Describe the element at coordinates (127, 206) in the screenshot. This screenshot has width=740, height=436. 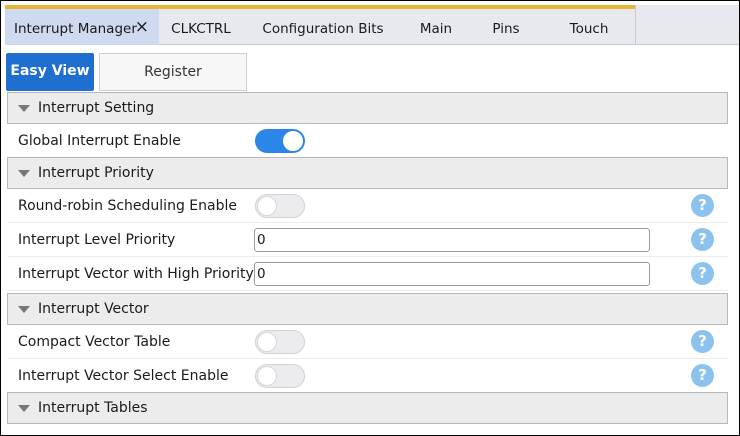
I see `setting-label: Round-robin Scheduling Enable` at that location.